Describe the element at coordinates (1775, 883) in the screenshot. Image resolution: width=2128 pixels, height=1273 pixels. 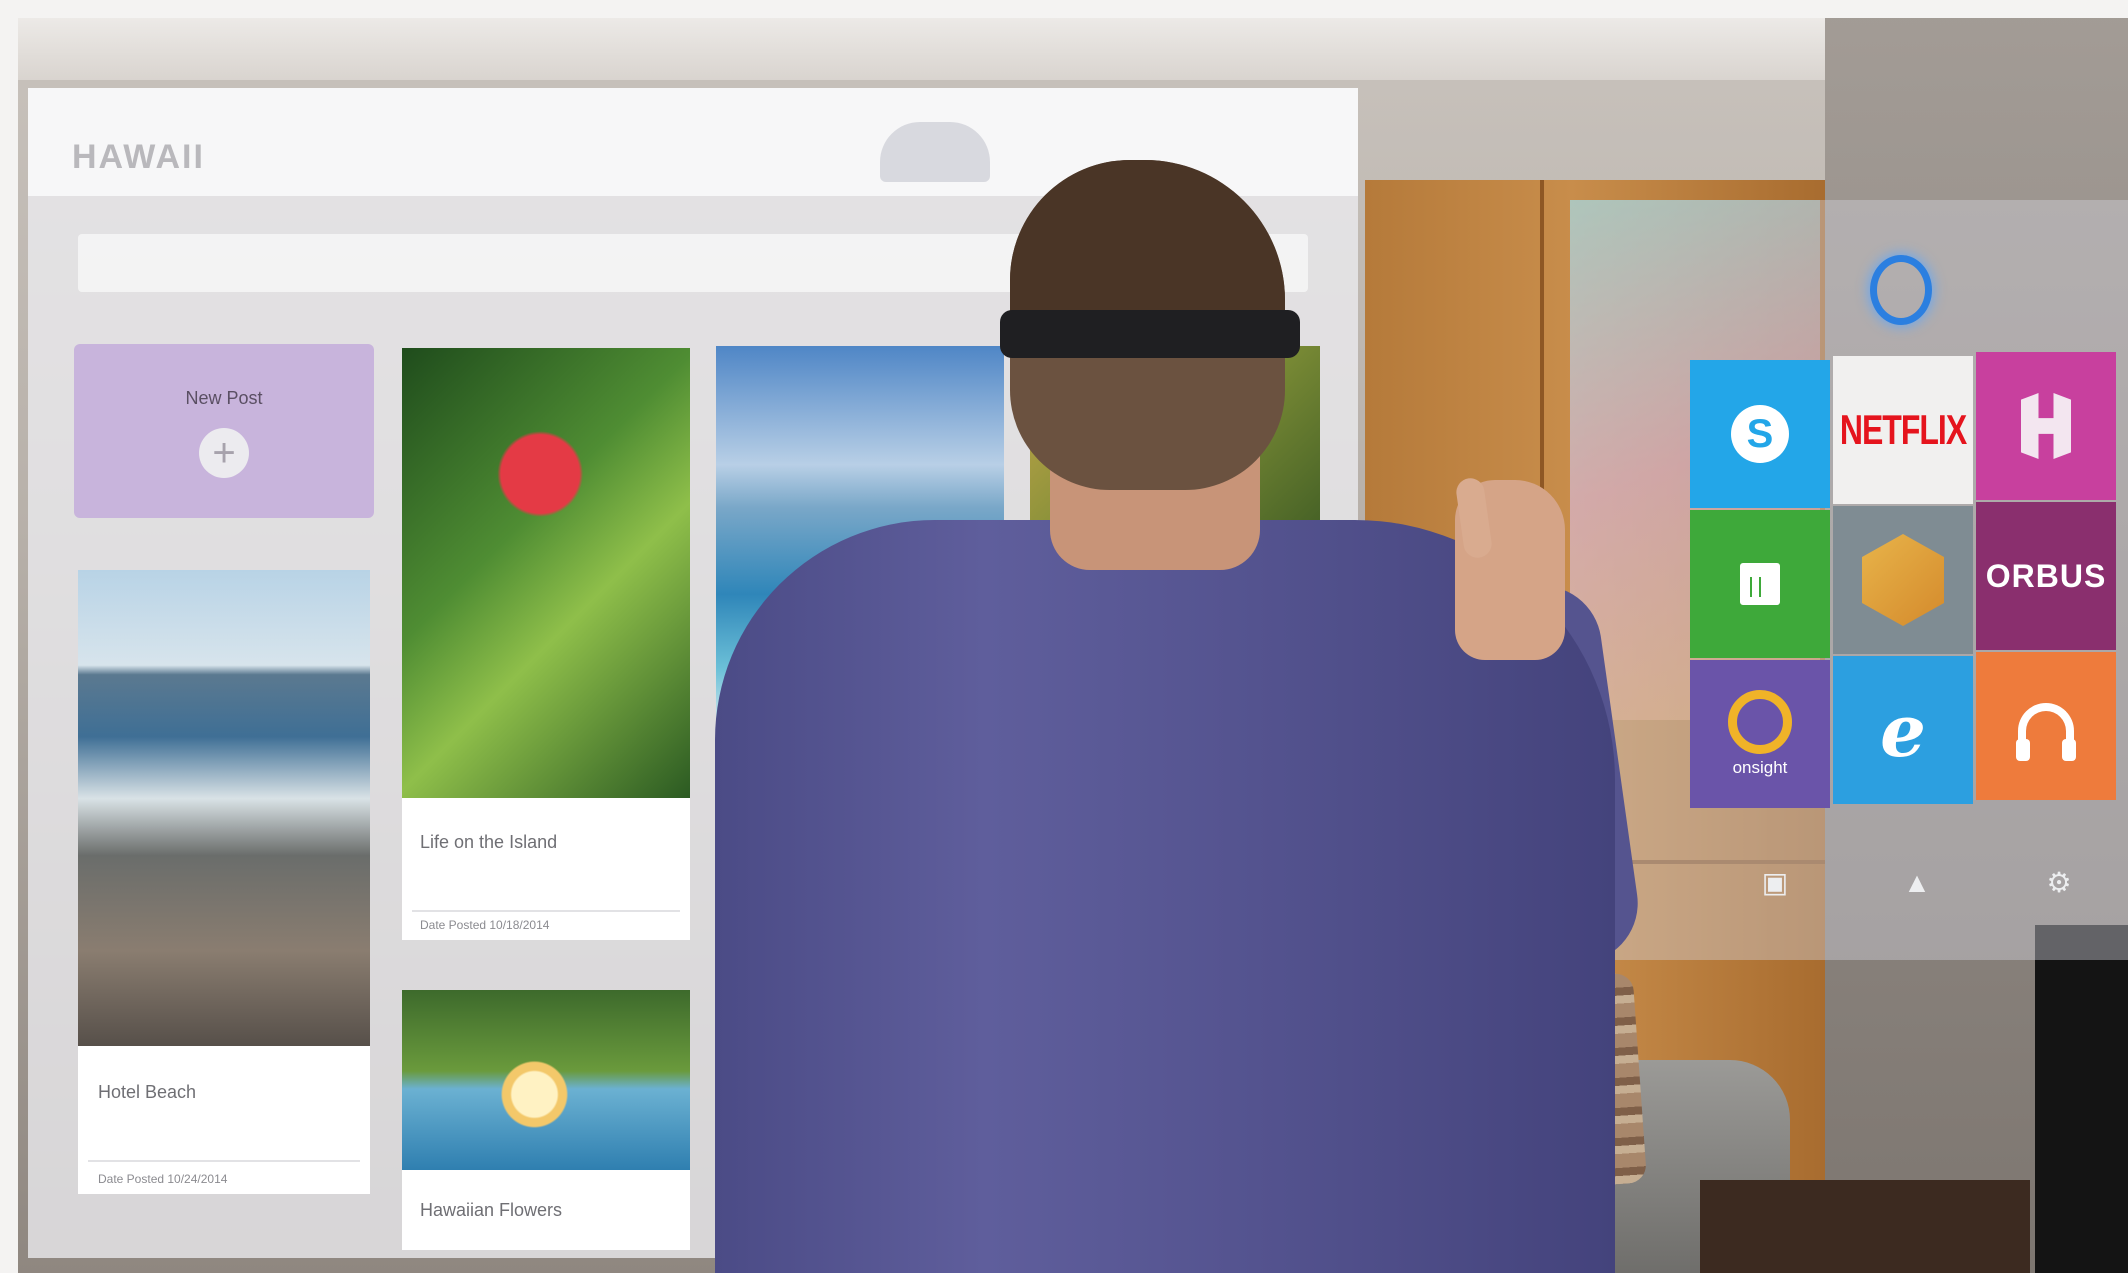
I see `camera-icon: ▣` at that location.